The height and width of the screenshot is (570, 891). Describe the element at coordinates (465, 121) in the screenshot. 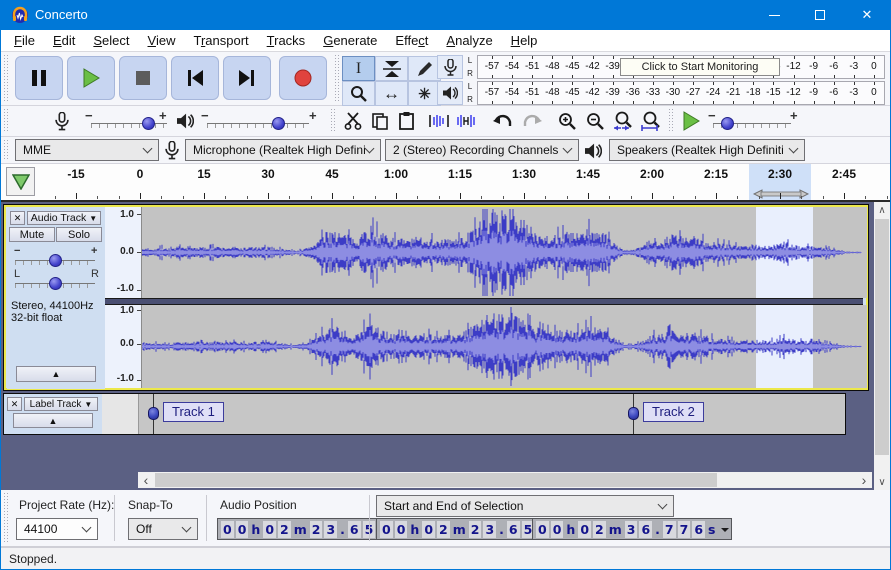

I see `silence-audio-button` at that location.